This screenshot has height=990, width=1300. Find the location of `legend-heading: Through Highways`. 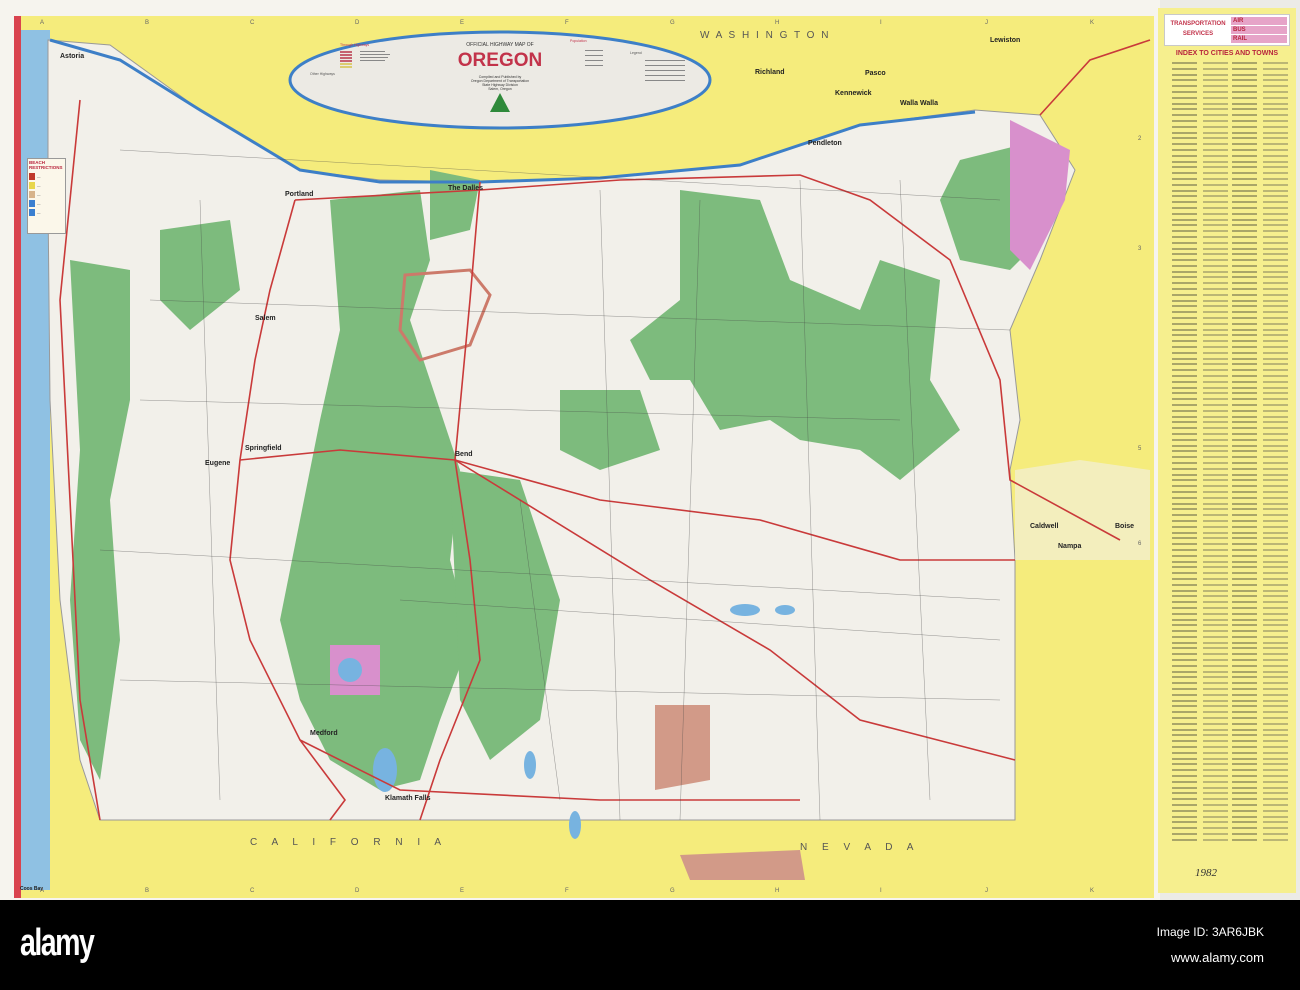

legend-heading: Through Highways is located at coordinates (354, 45).